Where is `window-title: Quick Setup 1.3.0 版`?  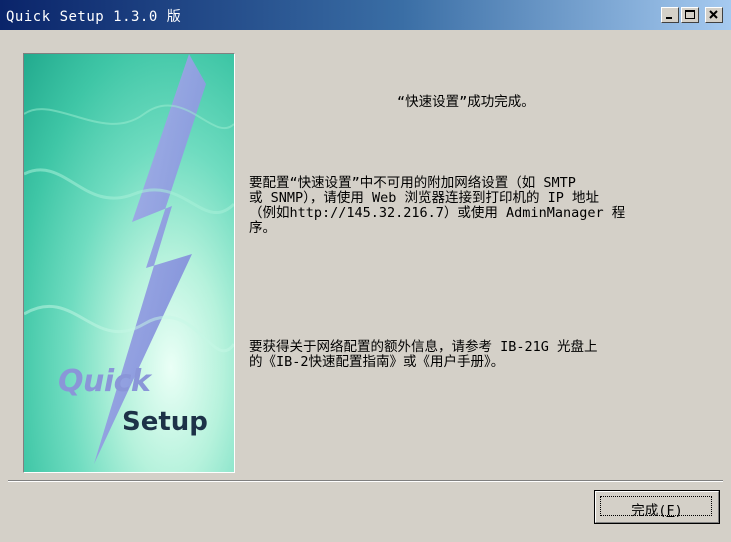 window-title: Quick Setup 1.3.0 版 is located at coordinates (94, 17).